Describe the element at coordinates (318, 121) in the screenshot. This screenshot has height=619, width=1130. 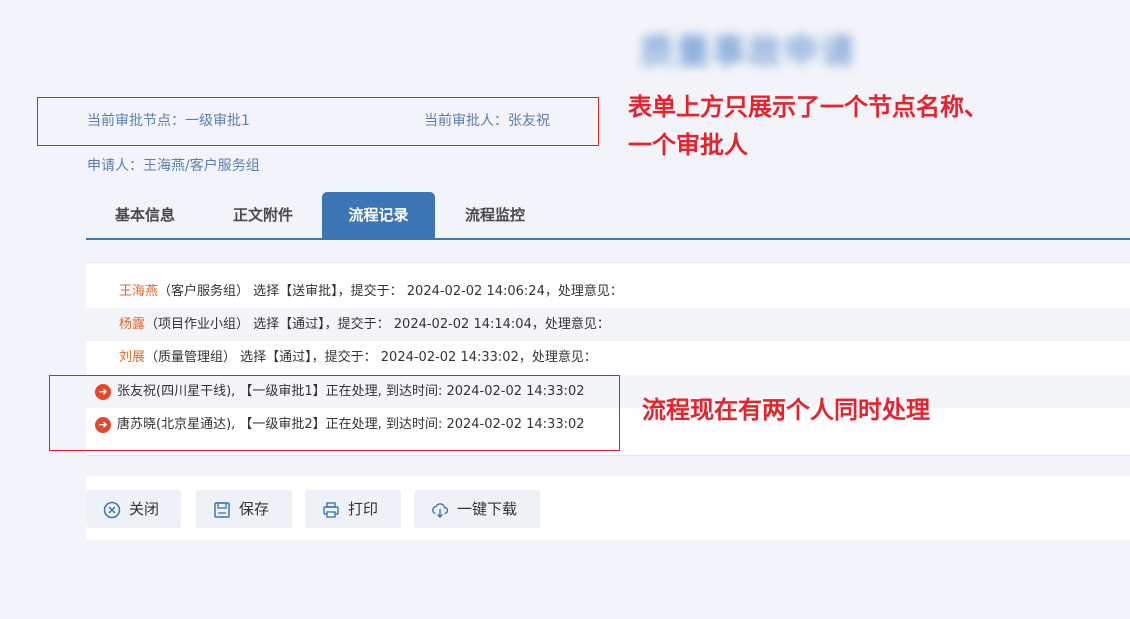
I see `highlight-box-node` at that location.